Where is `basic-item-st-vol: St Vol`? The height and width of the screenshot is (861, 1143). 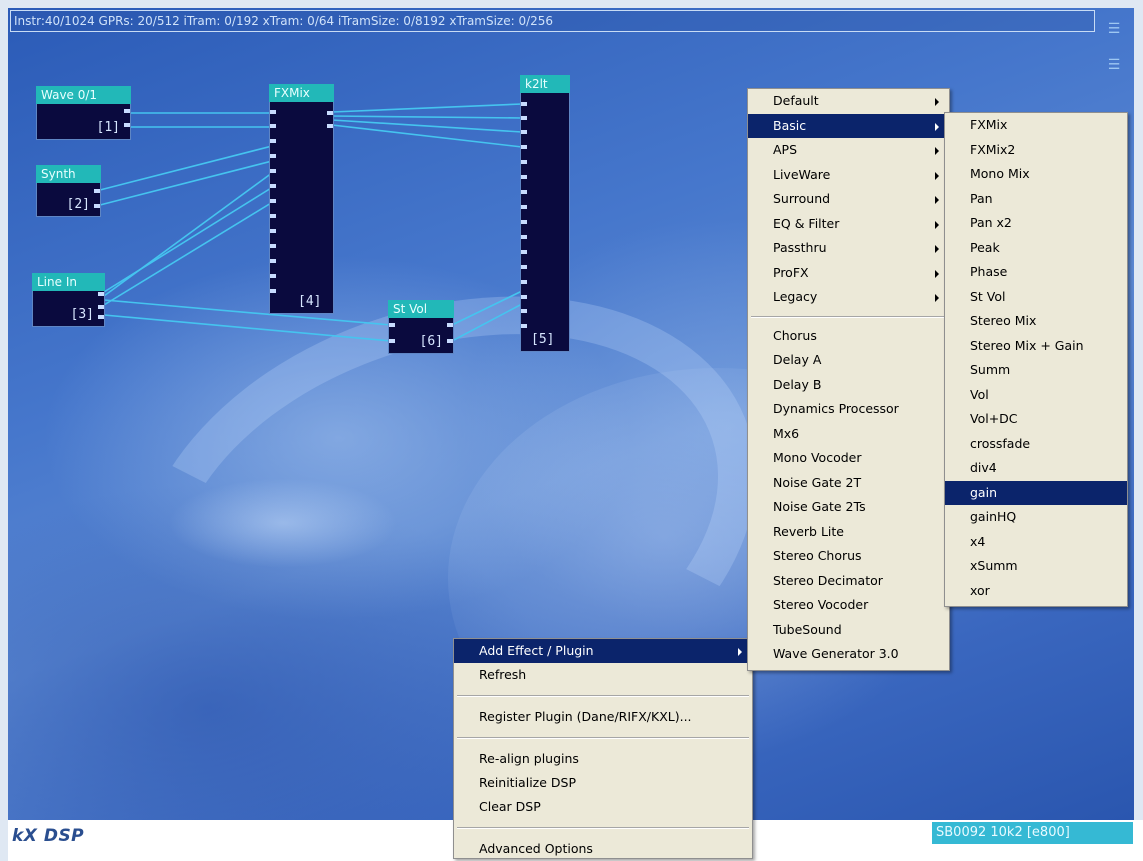
basic-item-st-vol: St Vol is located at coordinates (1036, 297).